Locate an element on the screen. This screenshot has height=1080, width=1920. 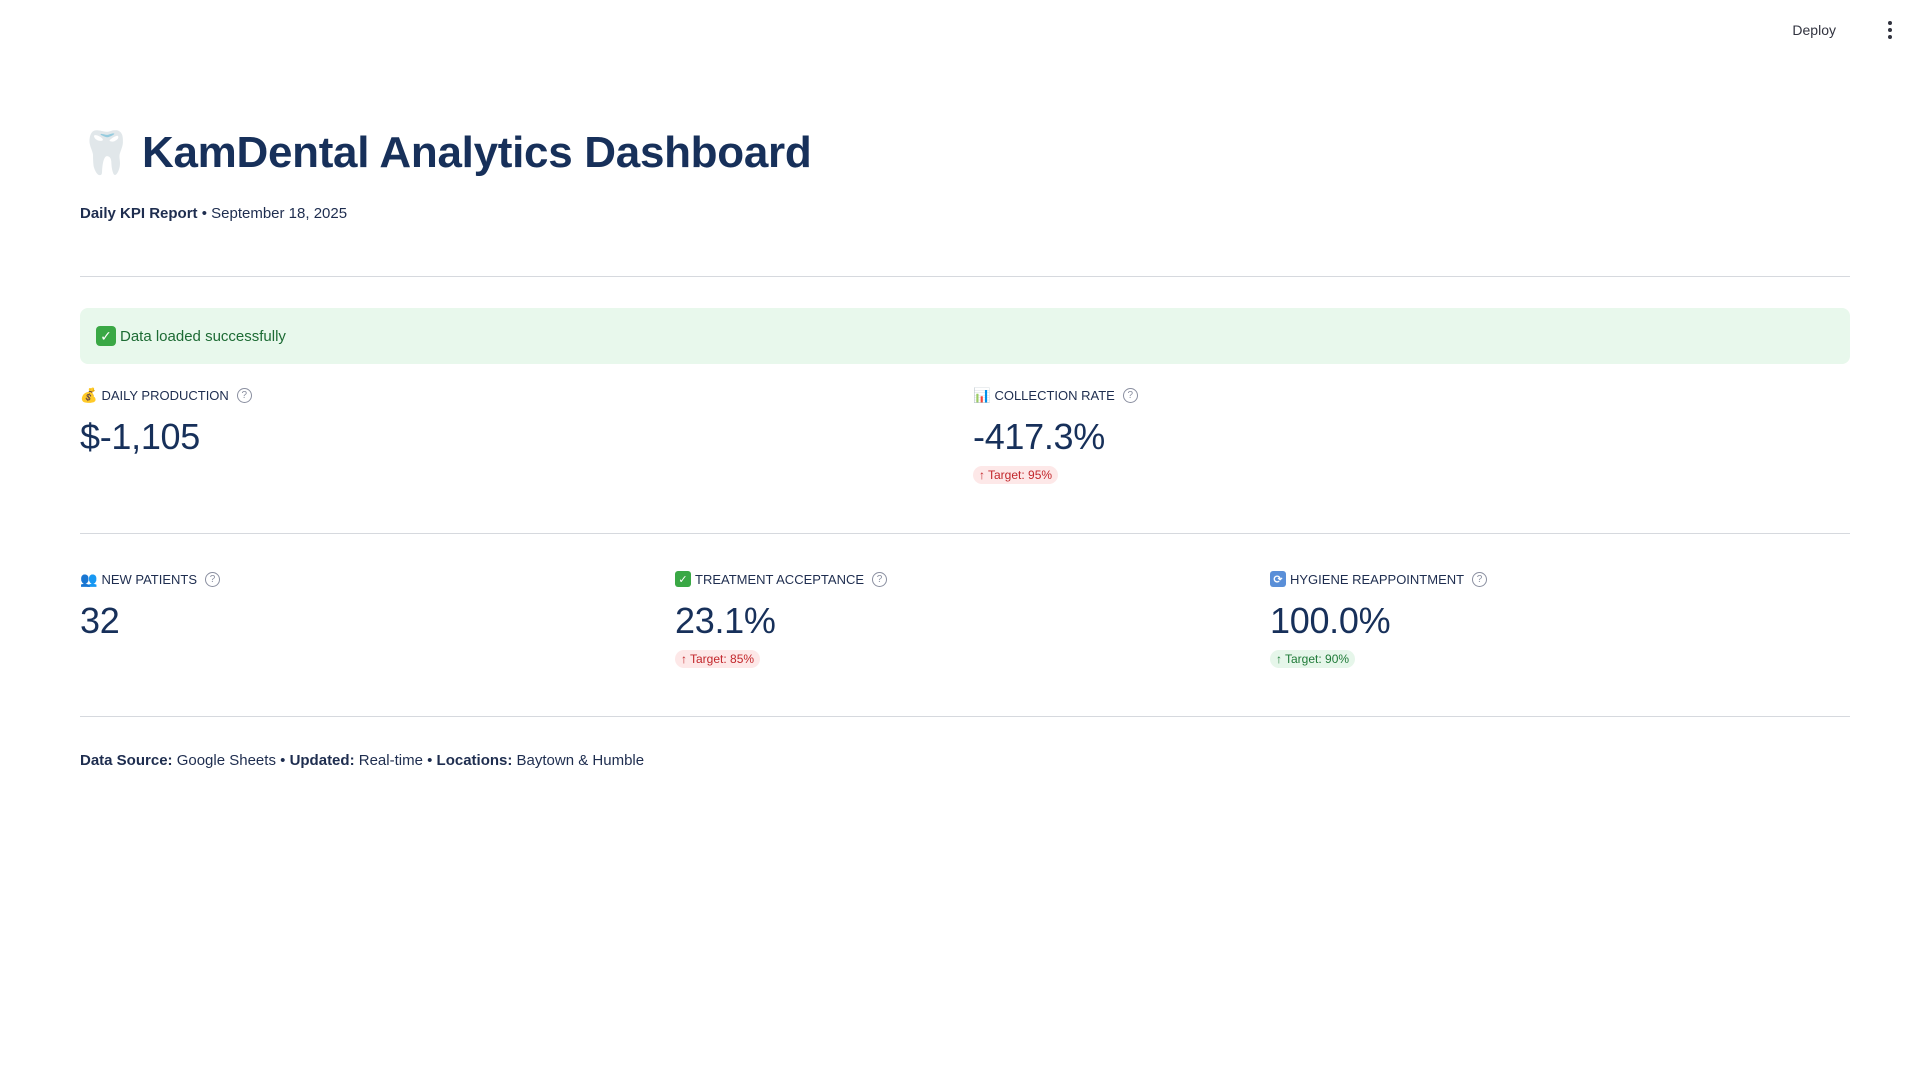
metric-value: 23.1% is located at coordinates (725, 620).